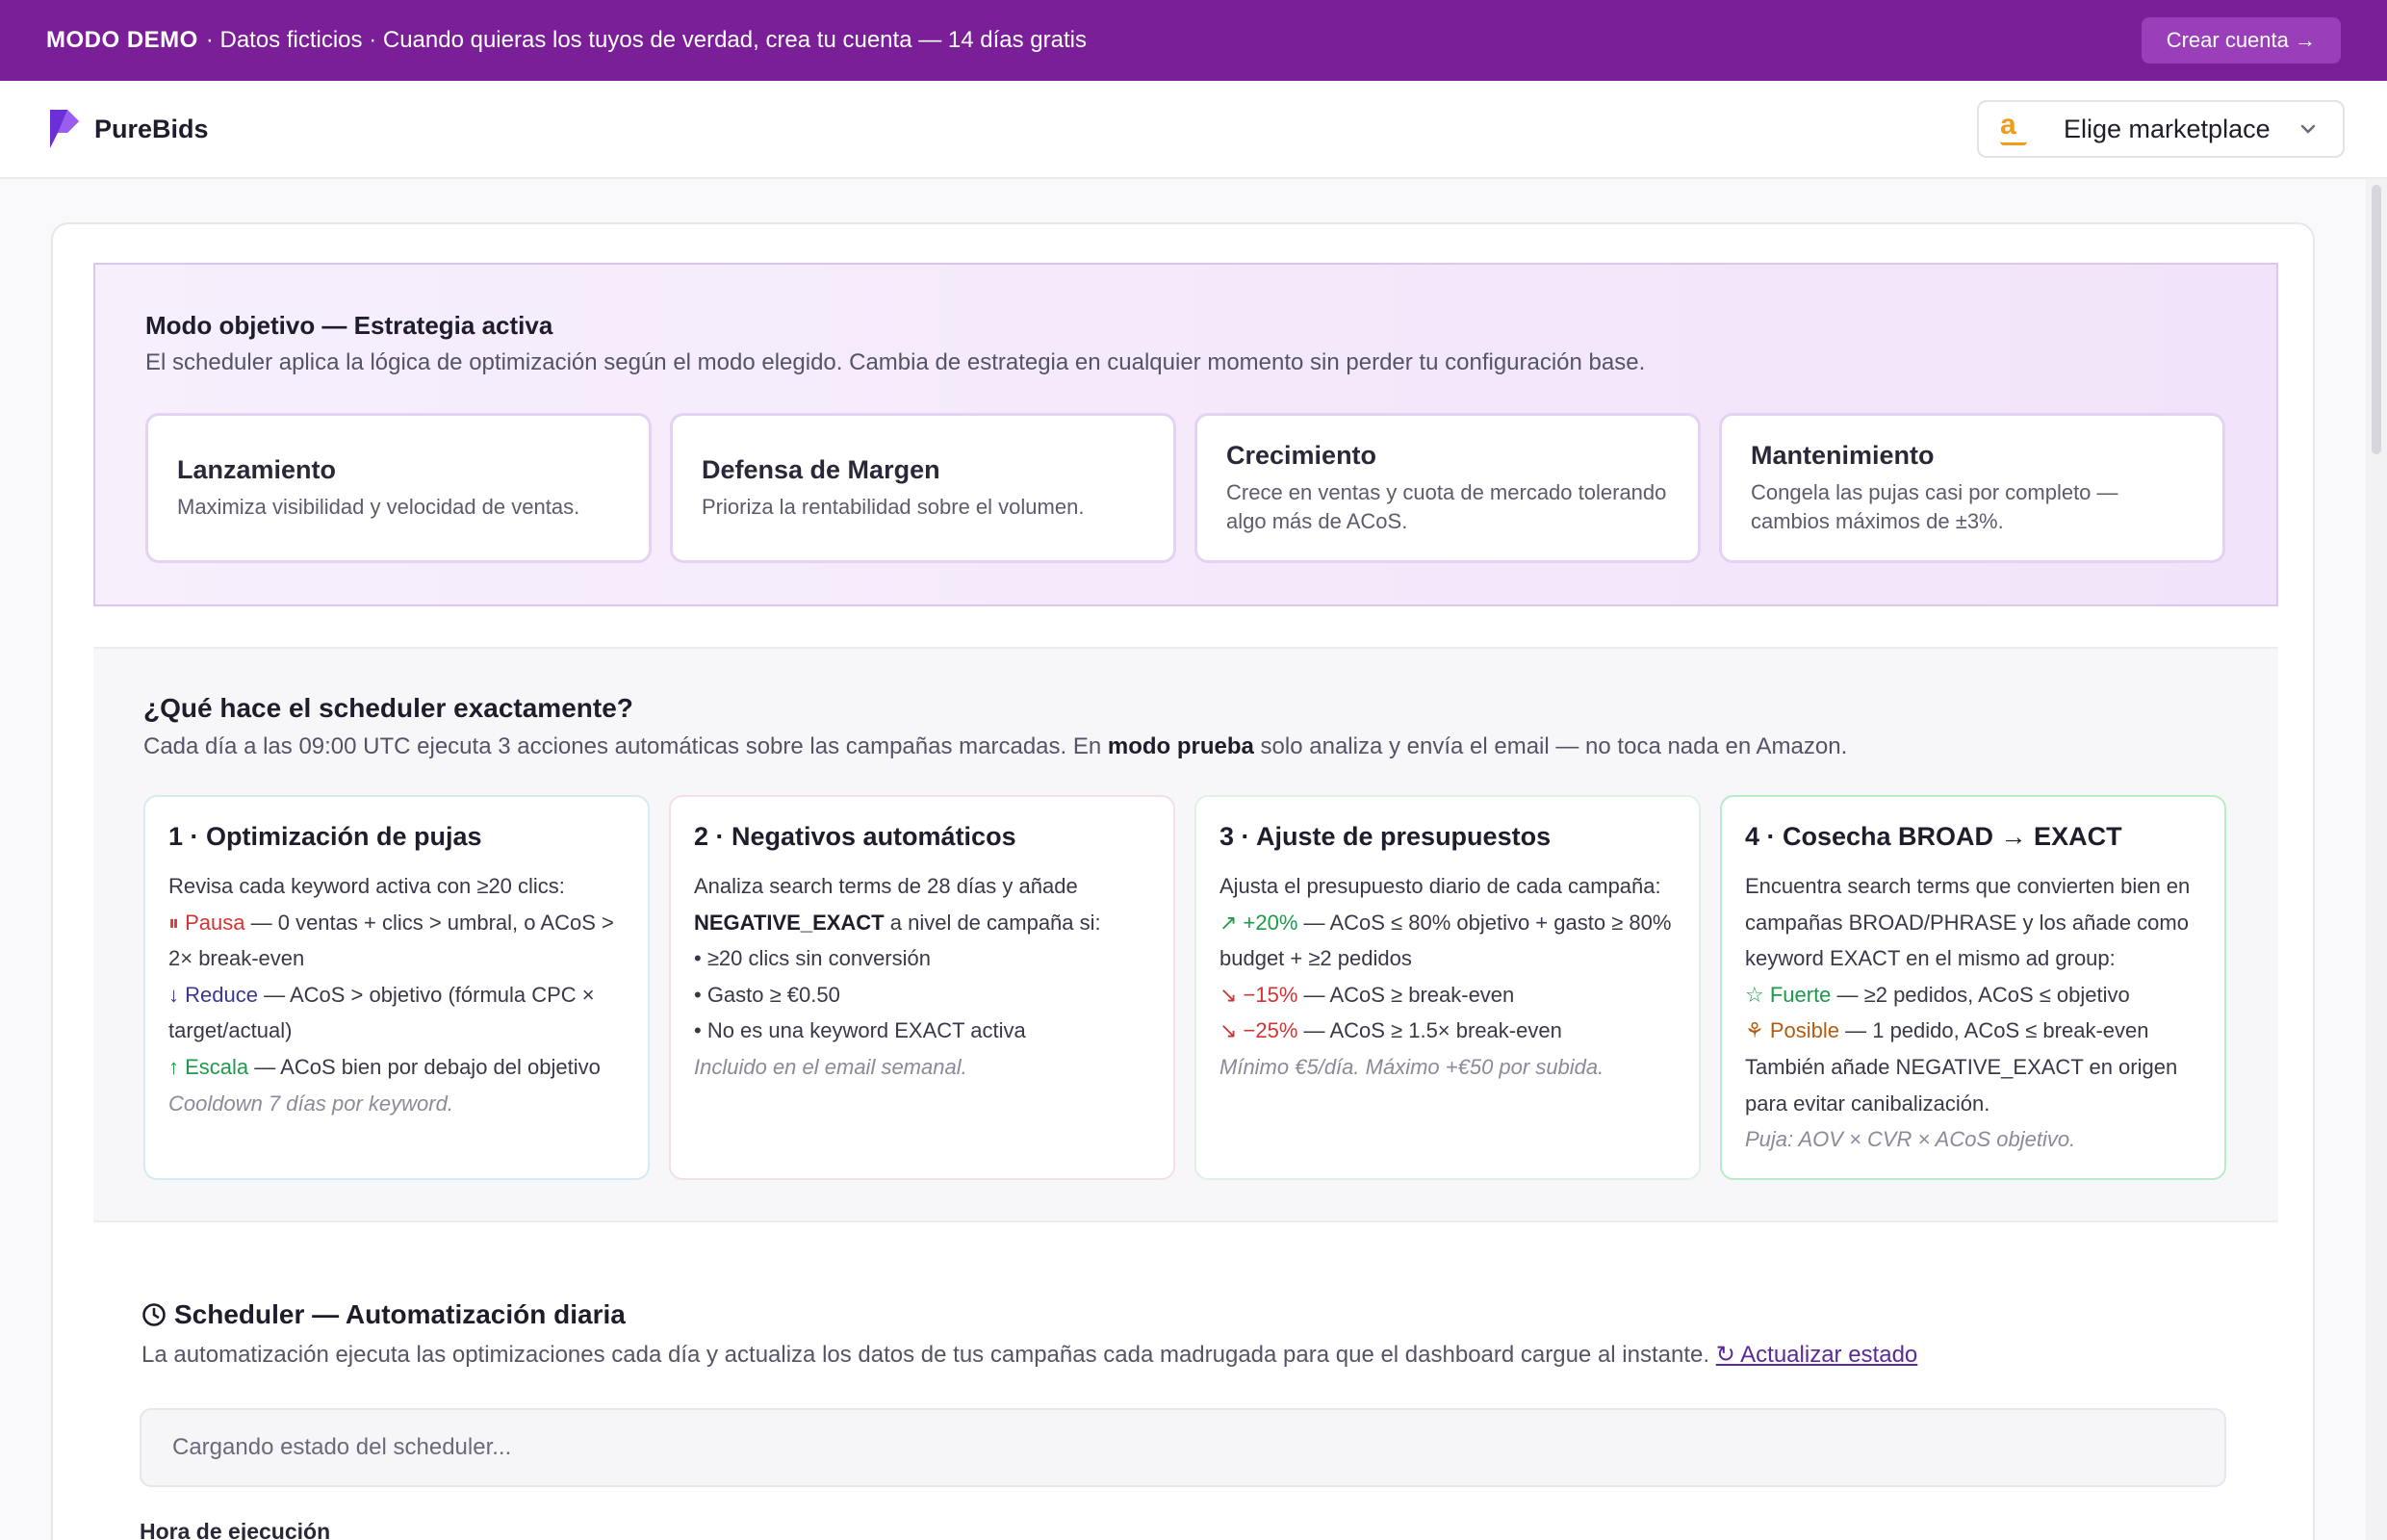 The height and width of the screenshot is (1540, 2387). Describe the element at coordinates (151, 128) in the screenshot. I see `brand-name: PureBids` at that location.